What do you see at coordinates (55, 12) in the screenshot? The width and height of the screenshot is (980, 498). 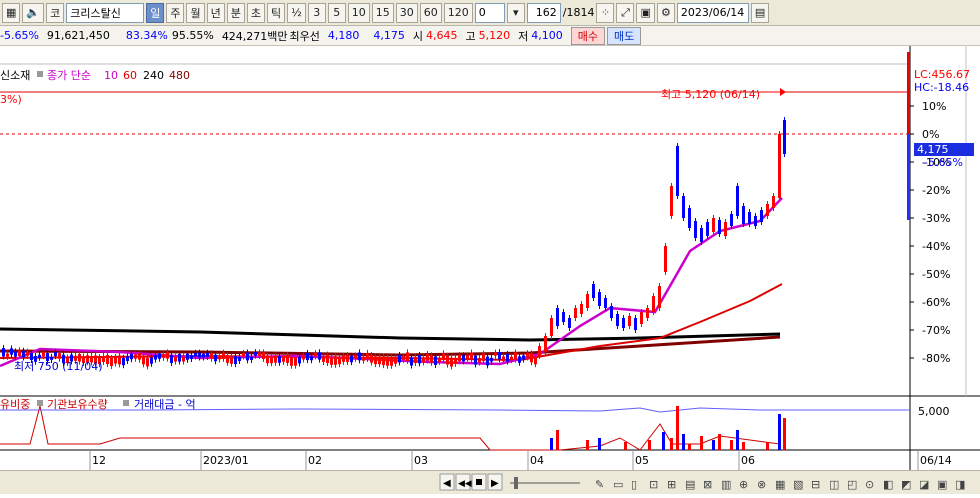 I see `market-button: 코` at bounding box center [55, 12].